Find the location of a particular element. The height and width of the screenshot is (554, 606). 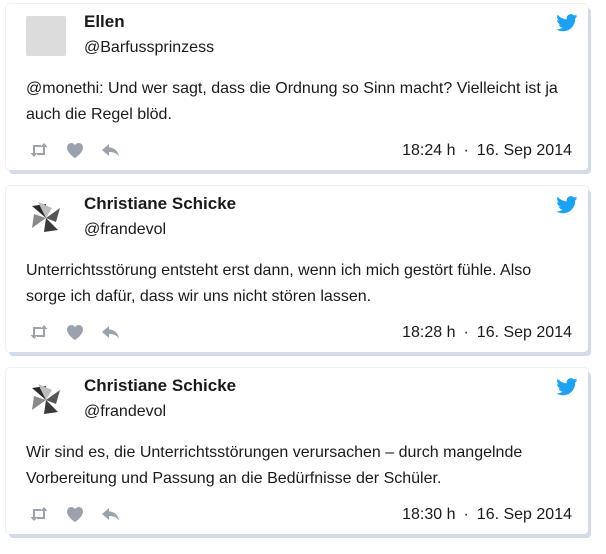

tweet-timestamp: 18:30 h · 16. Sep 2014 is located at coordinates (487, 515).